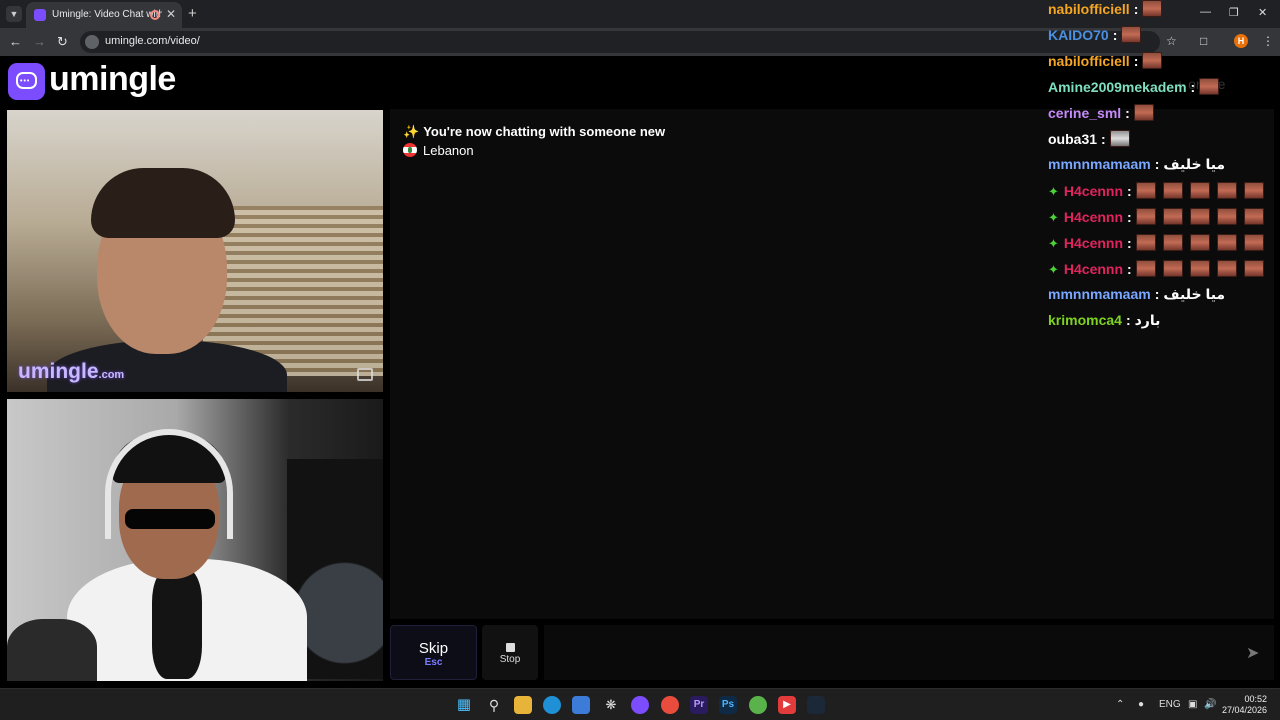  I want to click on search-icon: ⚲, so click(494, 705).